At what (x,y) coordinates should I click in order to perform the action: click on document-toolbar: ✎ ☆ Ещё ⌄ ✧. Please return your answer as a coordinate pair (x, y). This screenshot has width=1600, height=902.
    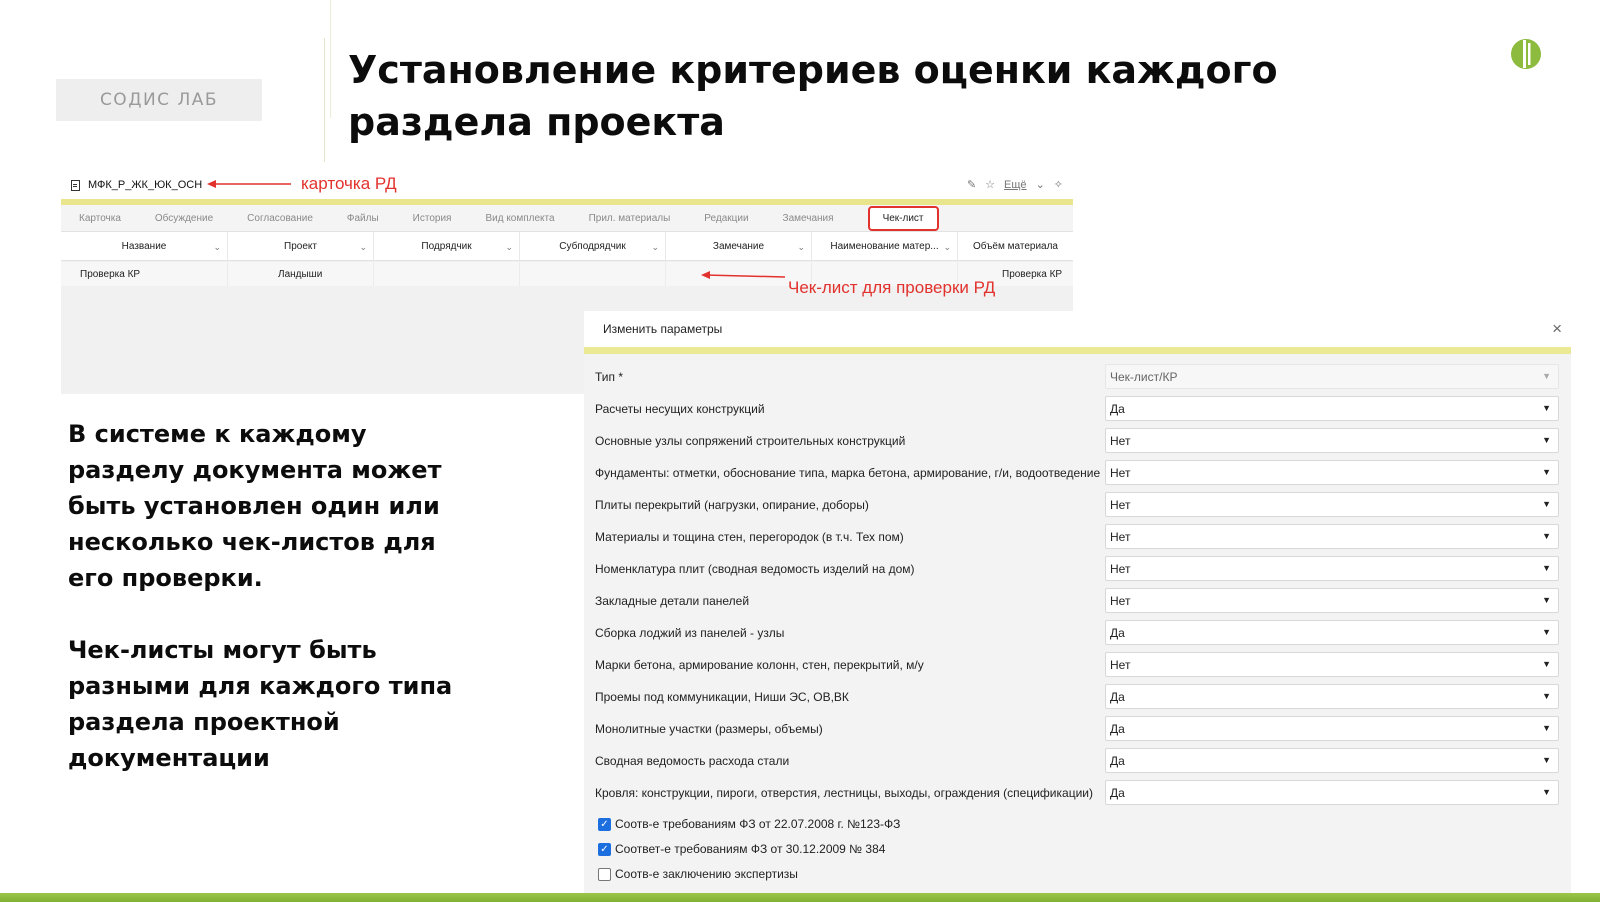
    Looking at the image, I should click on (1015, 185).